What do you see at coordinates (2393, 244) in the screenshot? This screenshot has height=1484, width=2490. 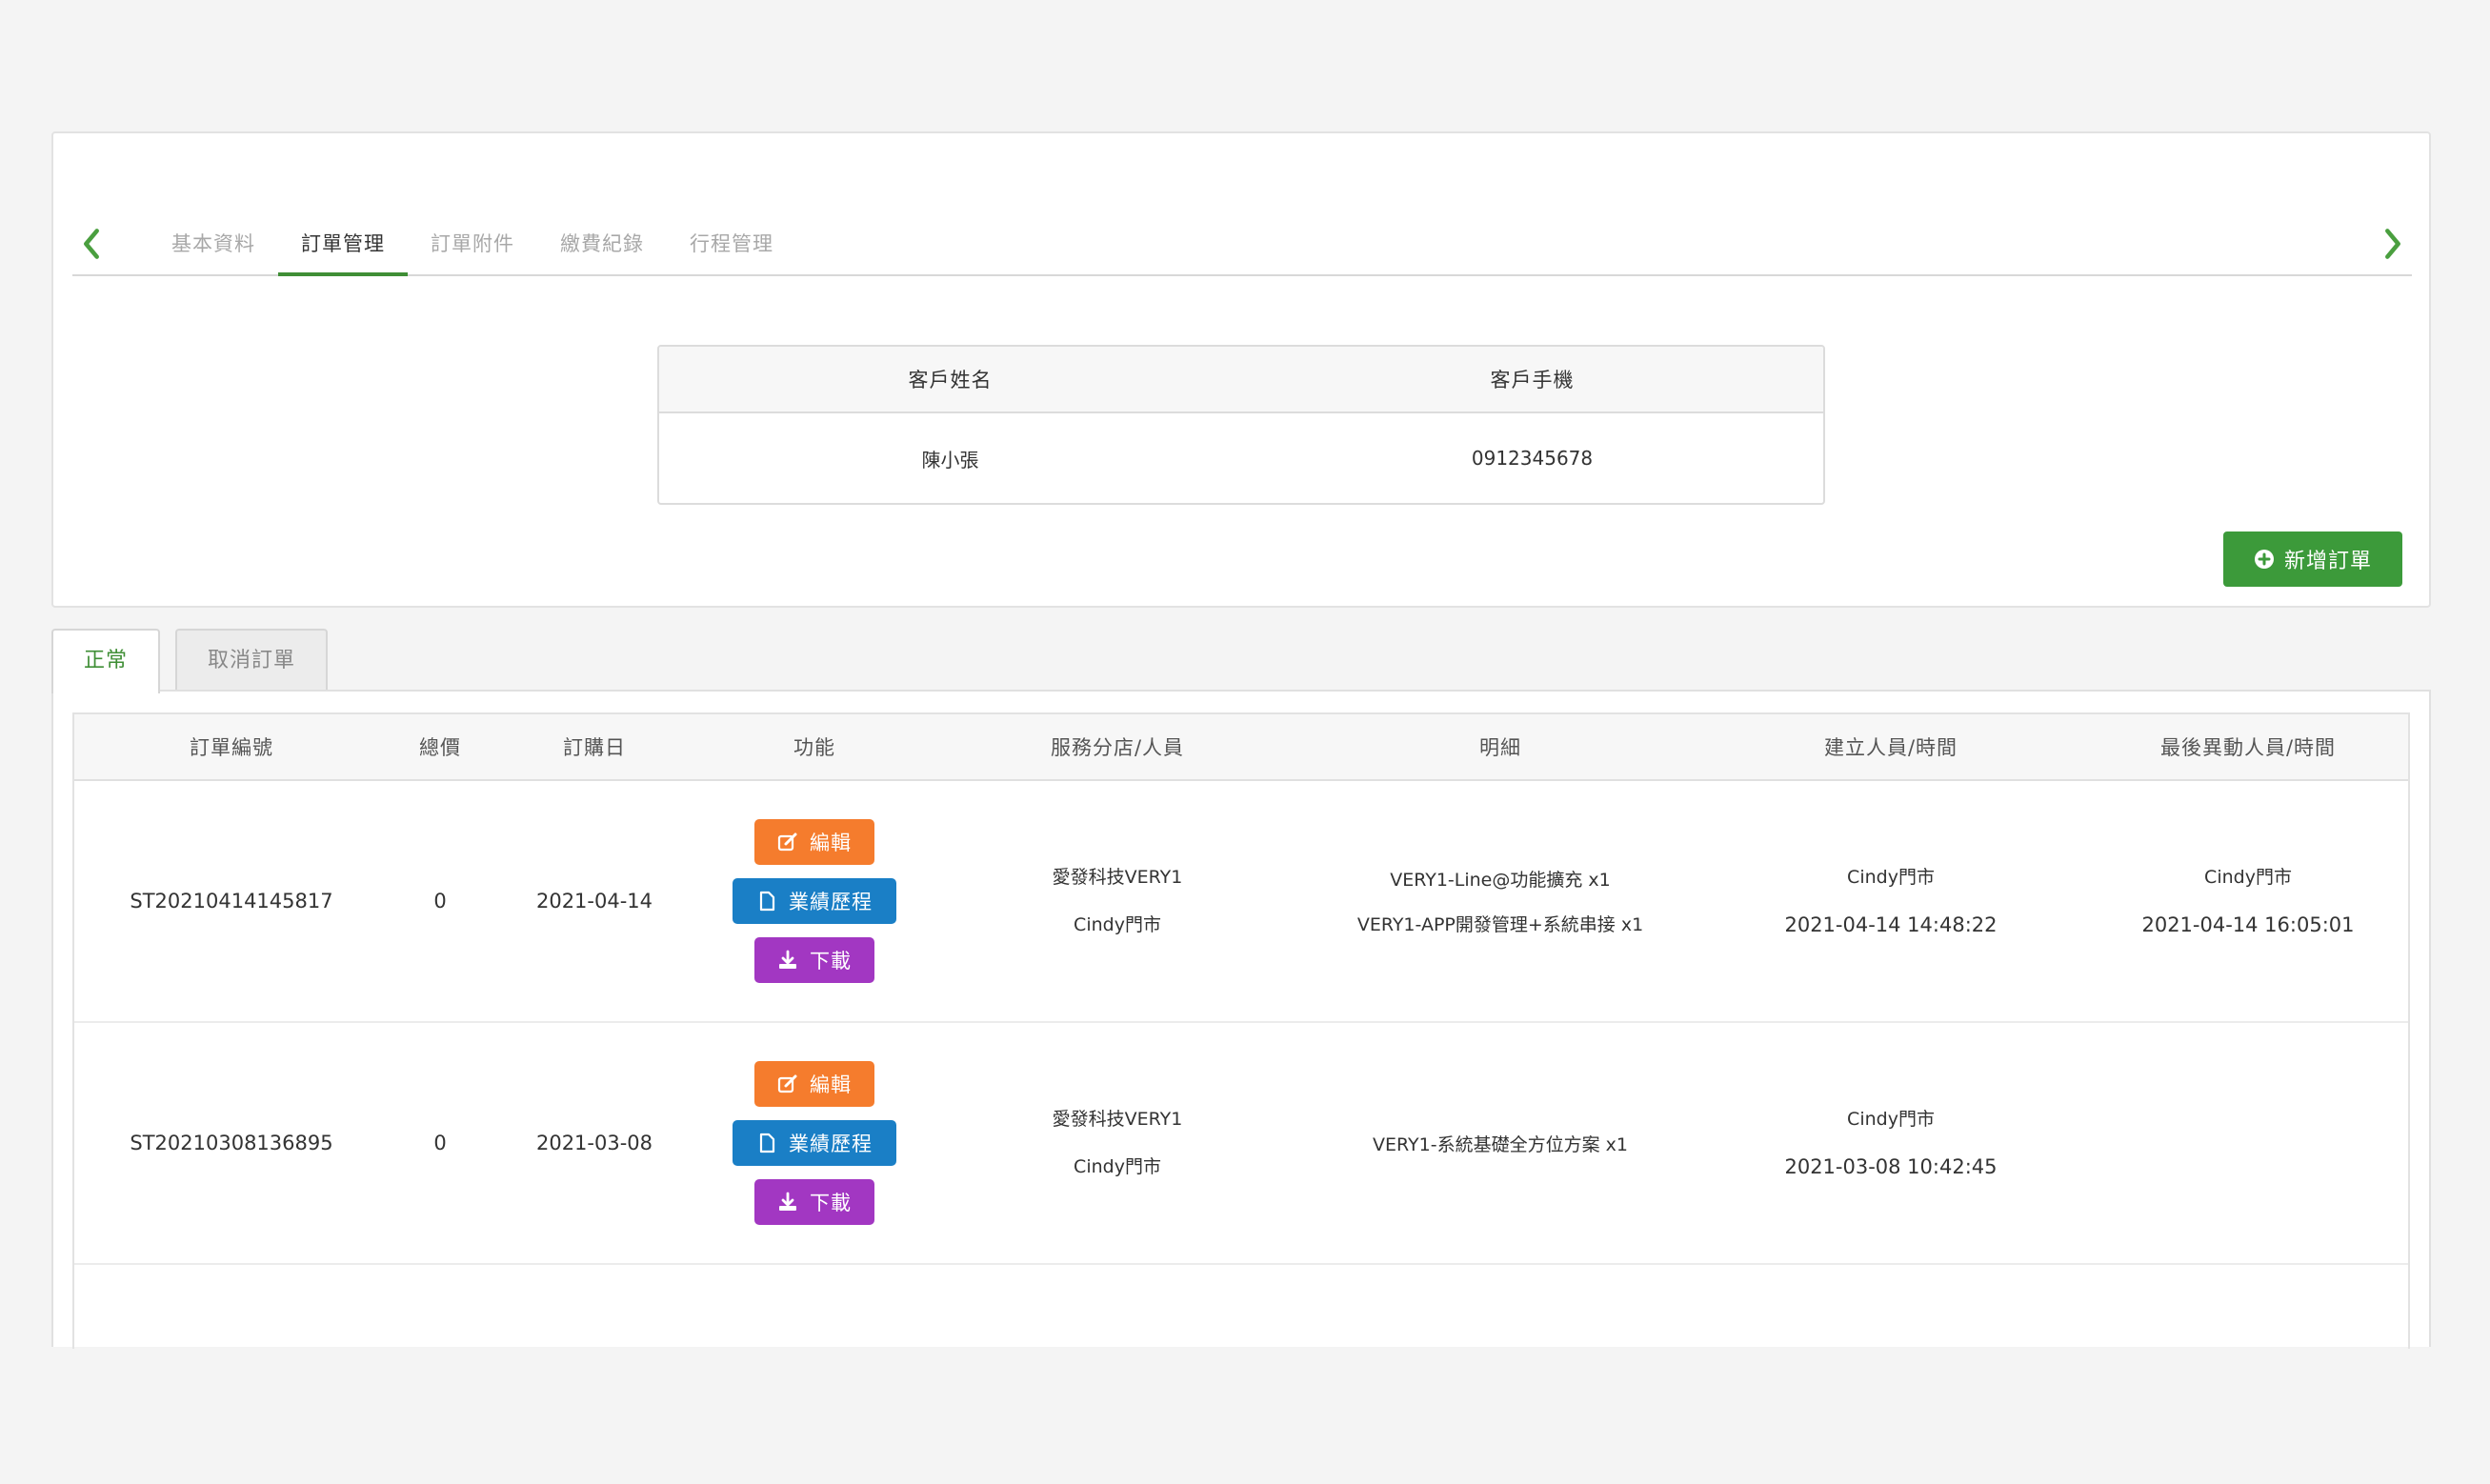 I see `chevron-right-icon` at bounding box center [2393, 244].